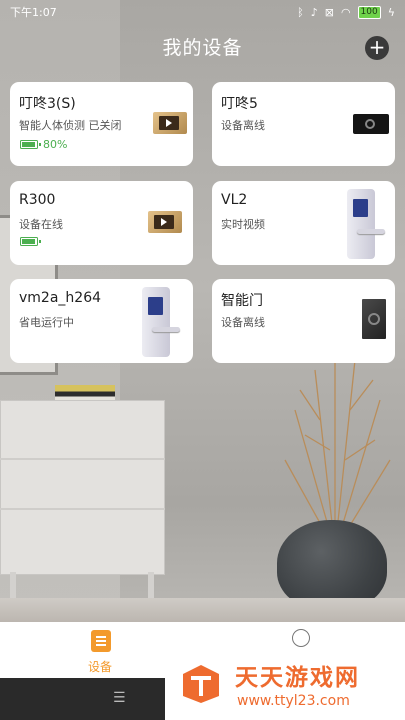  What do you see at coordinates (234, 200) in the screenshot?
I see `device-name: VL2` at bounding box center [234, 200].